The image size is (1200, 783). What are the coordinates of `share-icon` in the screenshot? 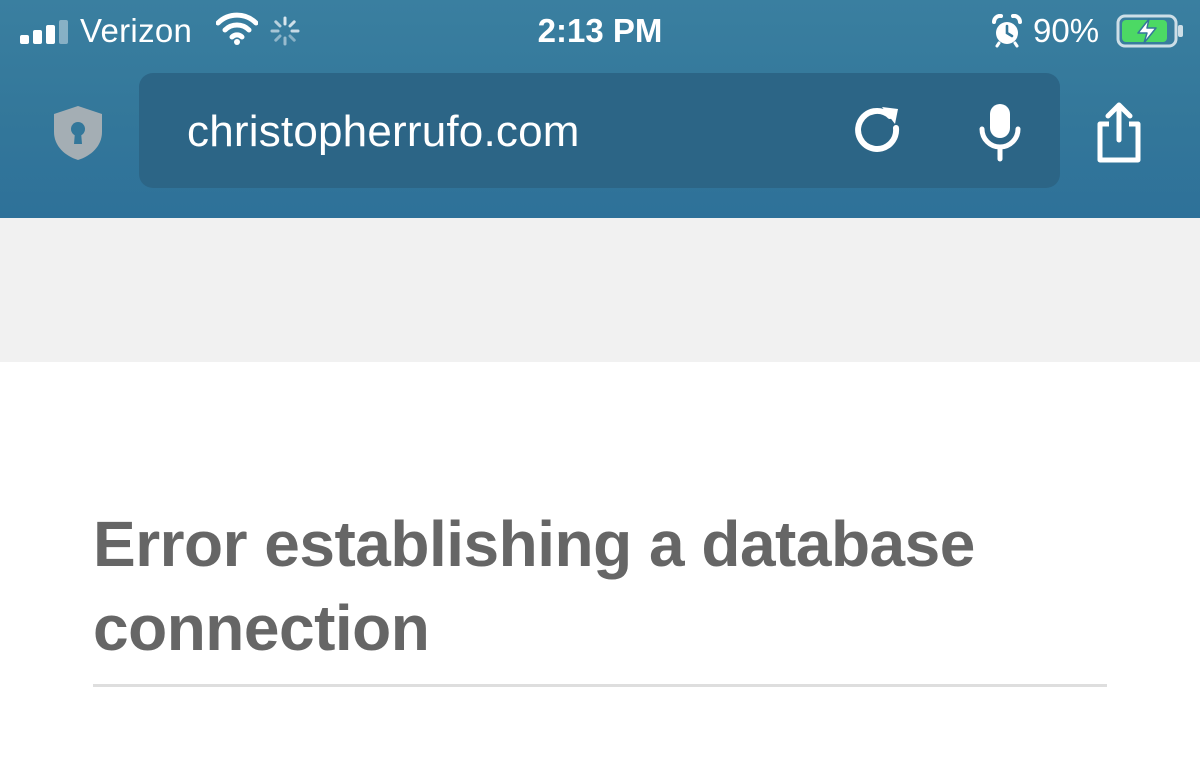 It's located at (1119, 133).